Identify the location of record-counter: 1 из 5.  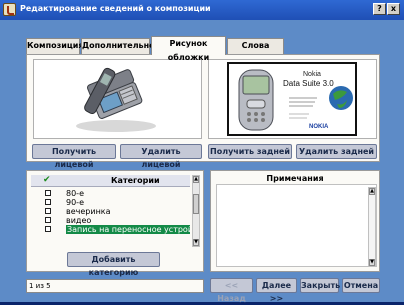
(115, 286).